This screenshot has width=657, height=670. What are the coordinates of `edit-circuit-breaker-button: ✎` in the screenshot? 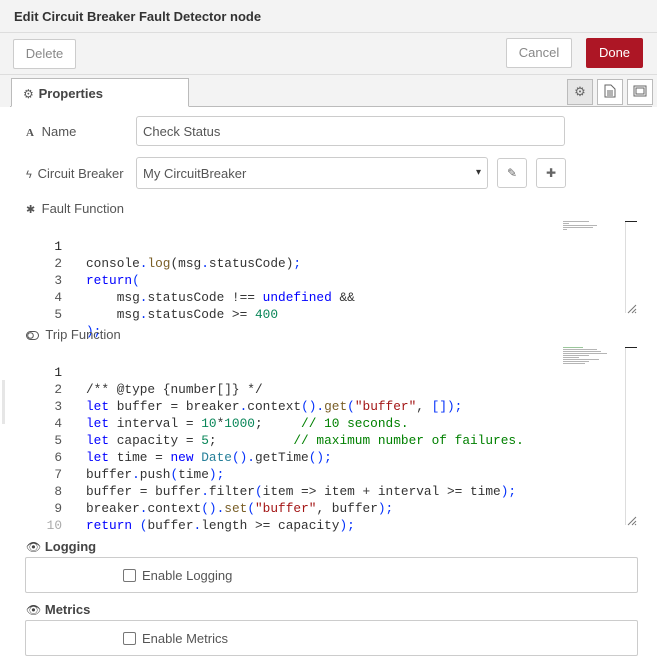 It's located at (512, 173).